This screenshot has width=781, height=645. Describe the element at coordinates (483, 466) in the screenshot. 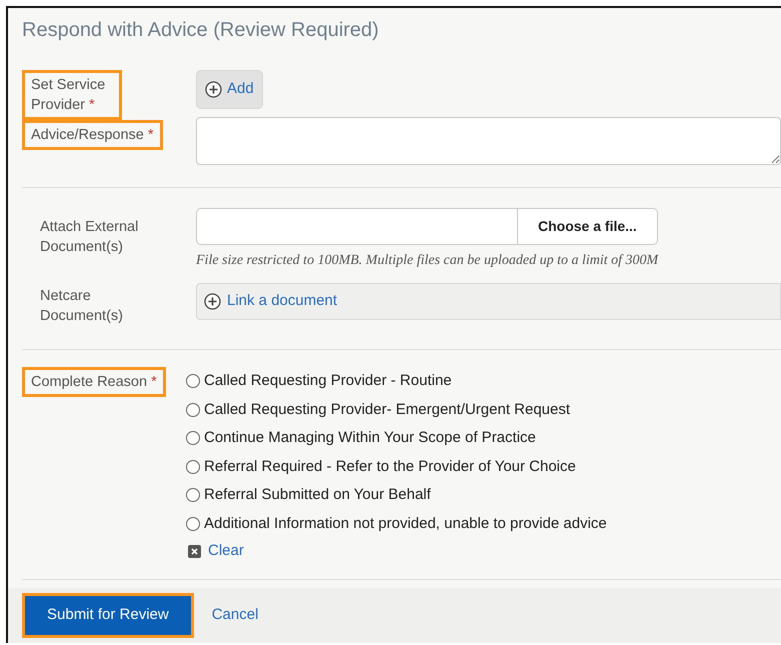

I see `radio-option: Referral Required - Refer to the Provider of Your Choice` at that location.